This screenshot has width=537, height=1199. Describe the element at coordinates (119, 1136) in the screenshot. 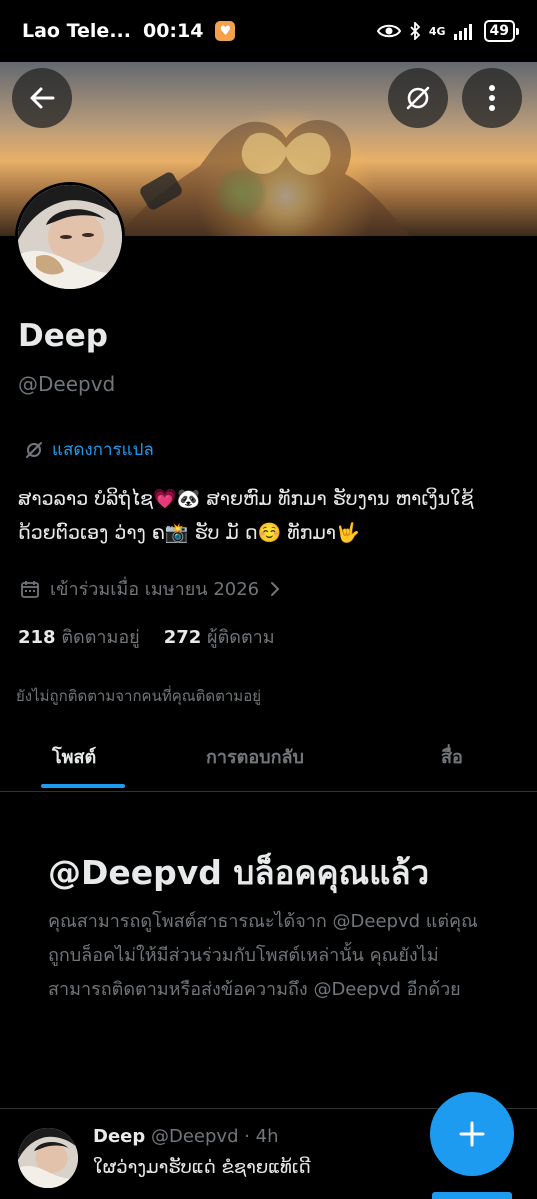

I see `post-author-name: Deep` at that location.